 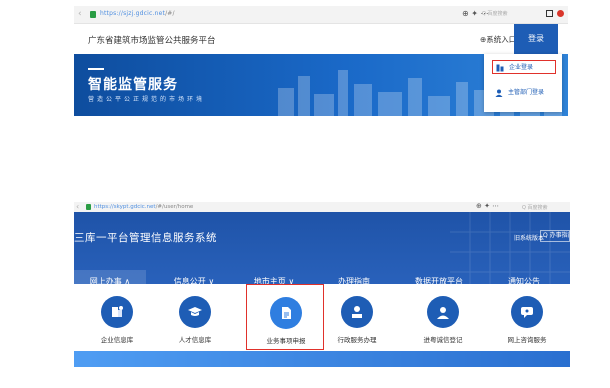 I want to click on browser-tools: ⊕ ✦ ⋯, so click(x=487, y=206).